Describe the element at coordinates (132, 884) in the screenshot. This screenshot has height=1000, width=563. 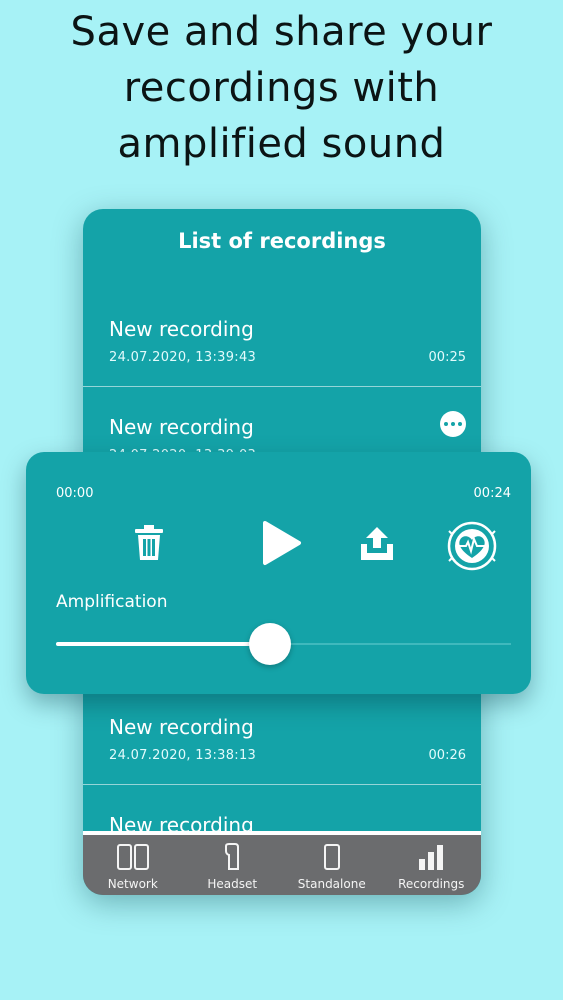
I see `tab-label: Network` at that location.